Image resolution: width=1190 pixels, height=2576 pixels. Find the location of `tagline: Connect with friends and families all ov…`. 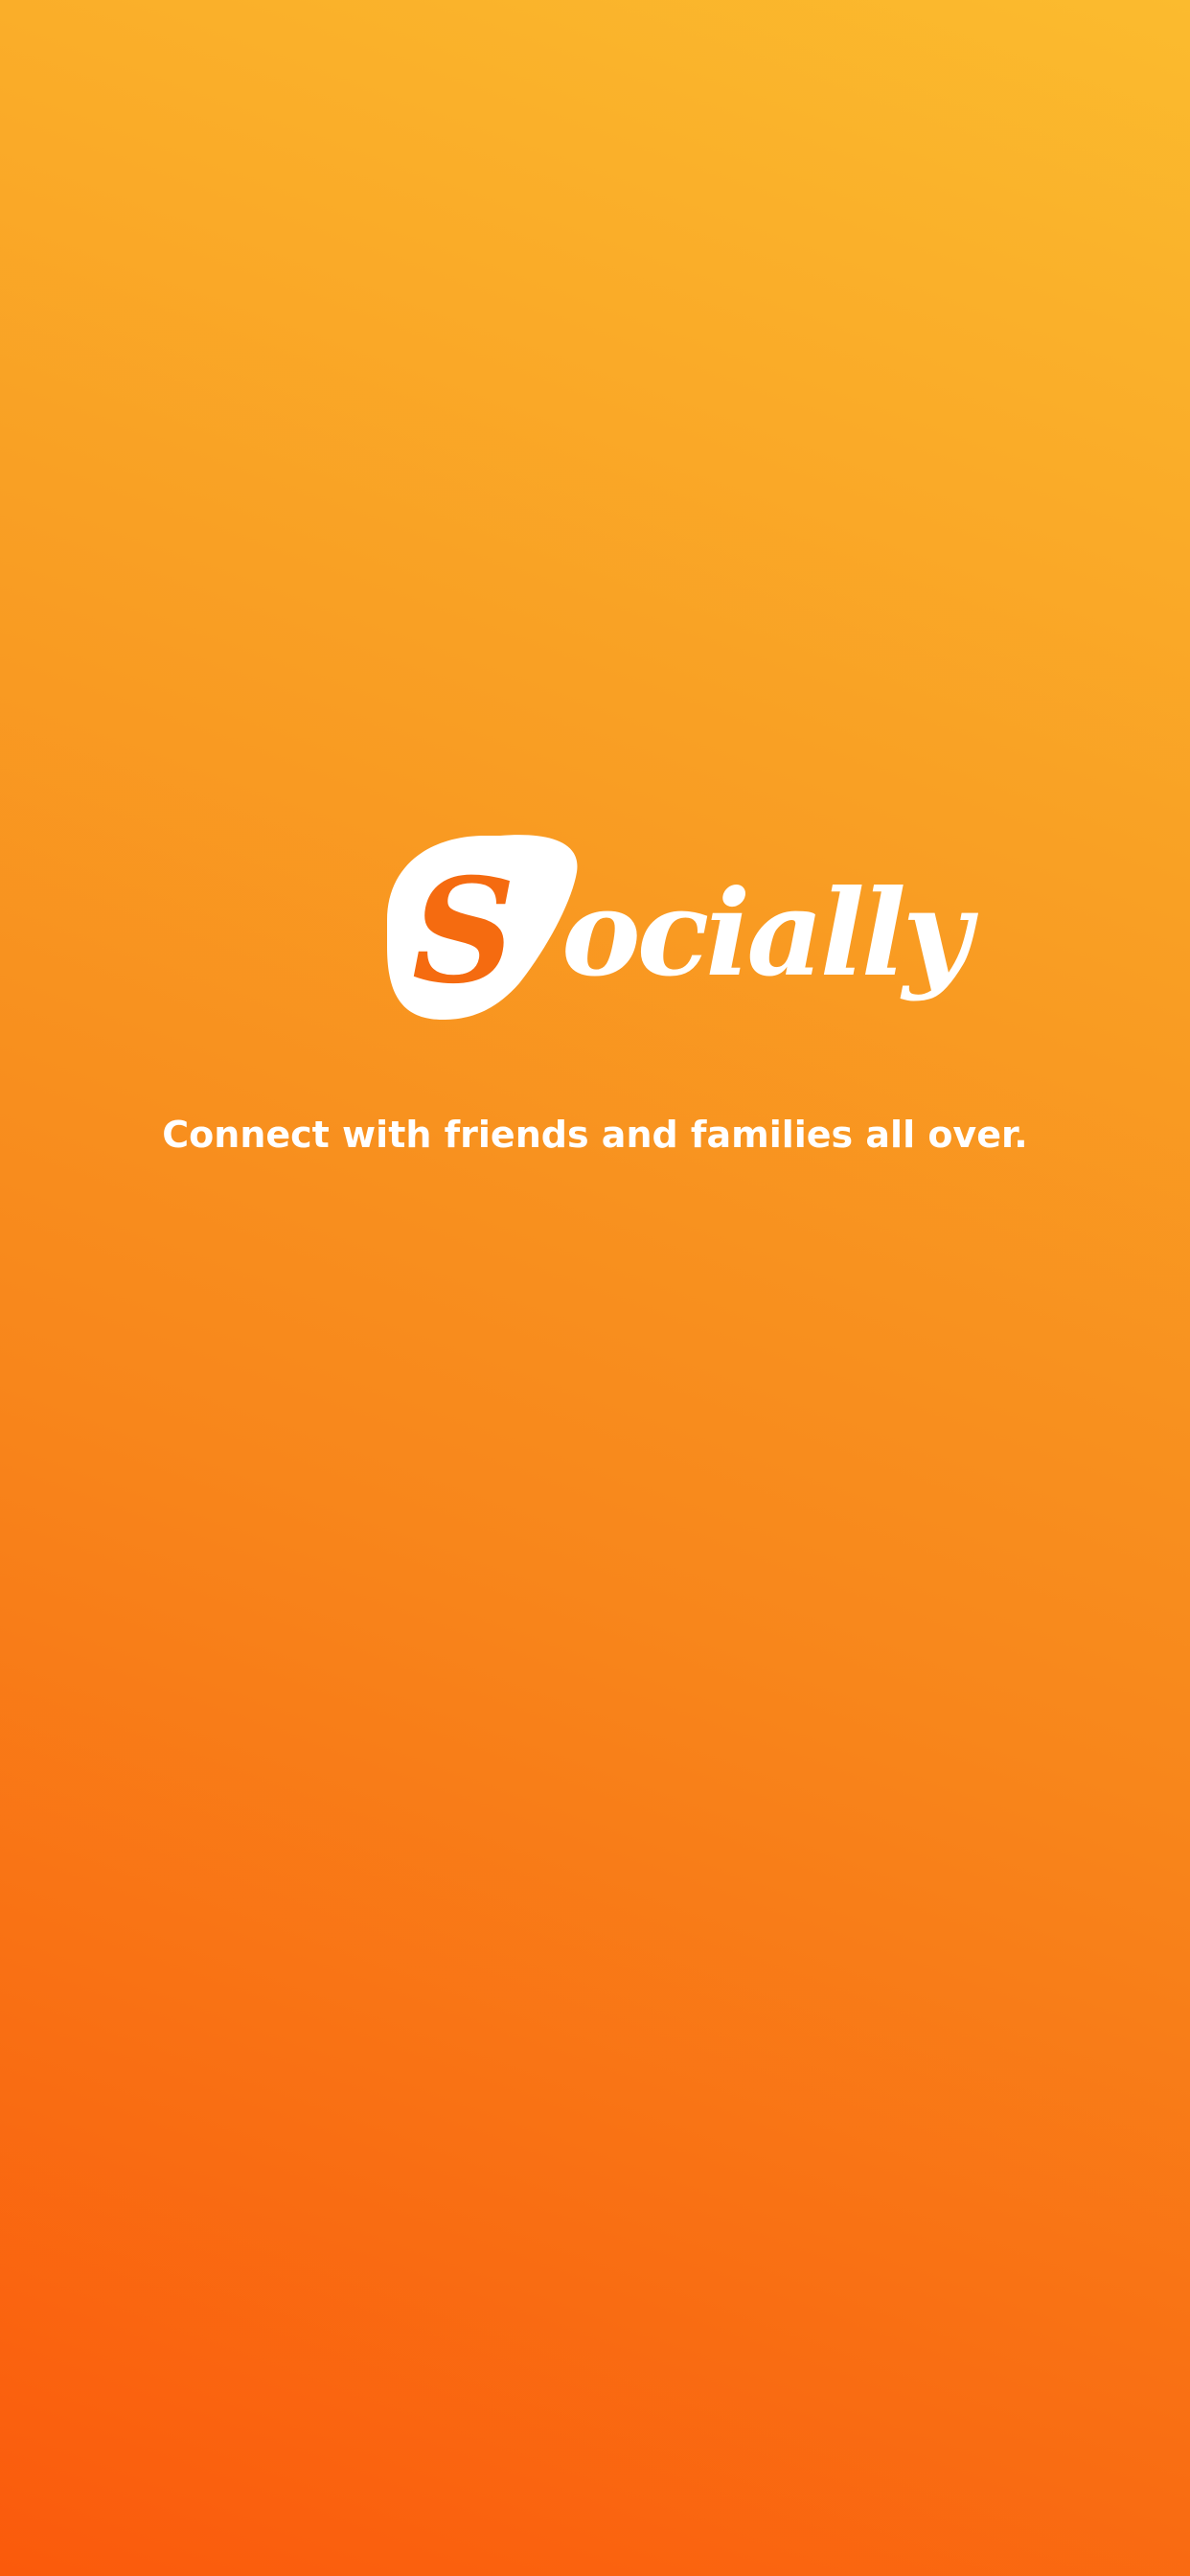

tagline: Connect with friends and families all ov… is located at coordinates (595, 1135).